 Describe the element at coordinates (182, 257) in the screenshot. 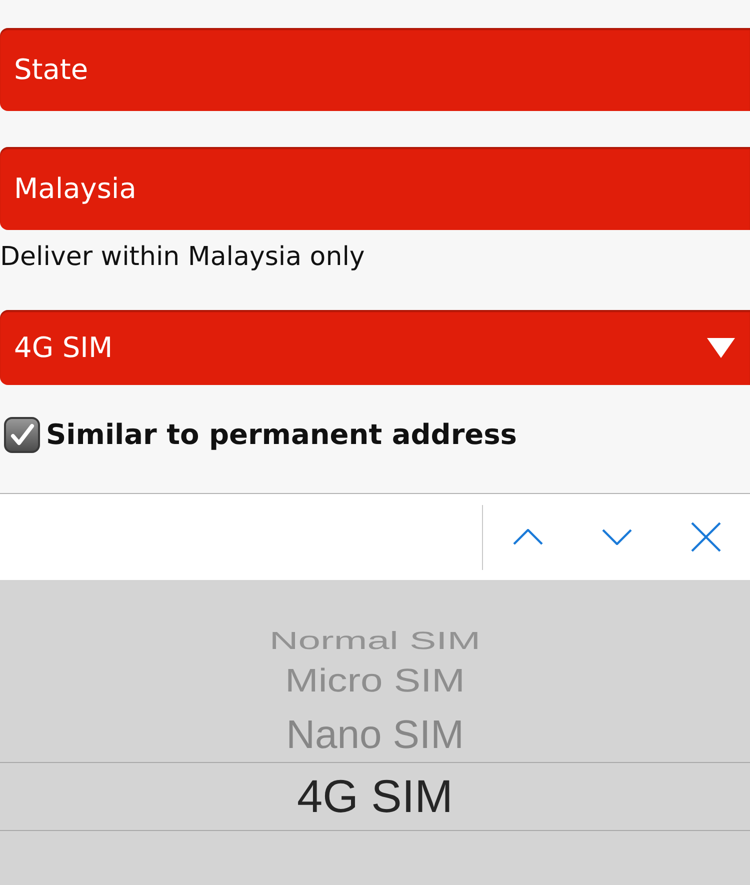

I see `helper-text: Deliver within Malaysia only` at that location.